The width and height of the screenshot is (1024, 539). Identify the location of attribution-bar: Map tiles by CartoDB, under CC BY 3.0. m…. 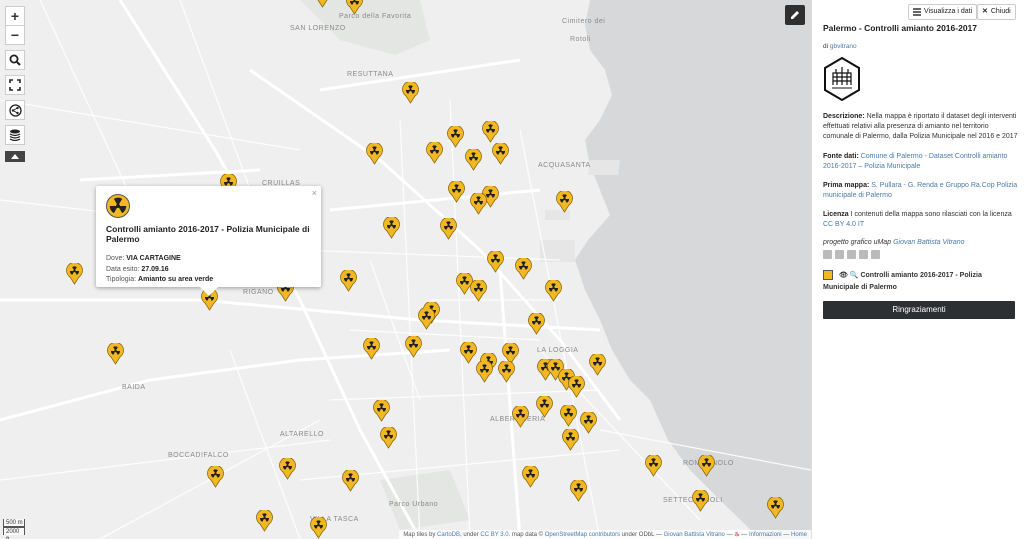
(605, 534).